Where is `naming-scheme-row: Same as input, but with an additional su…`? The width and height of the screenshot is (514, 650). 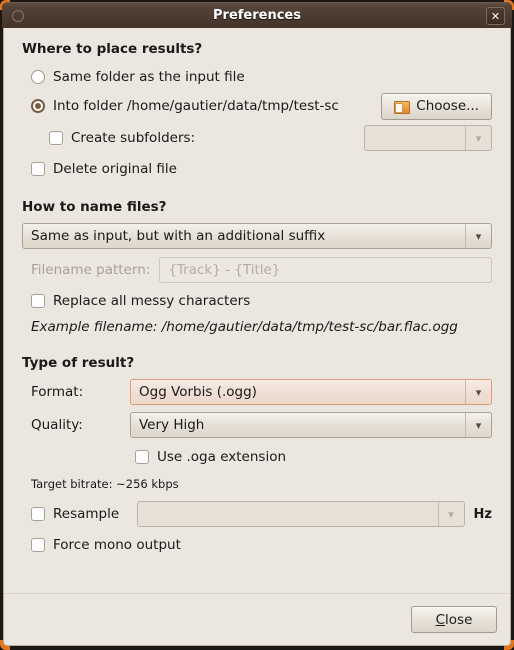 naming-scheme-row: Same as input, but with an additional su… is located at coordinates (257, 236).